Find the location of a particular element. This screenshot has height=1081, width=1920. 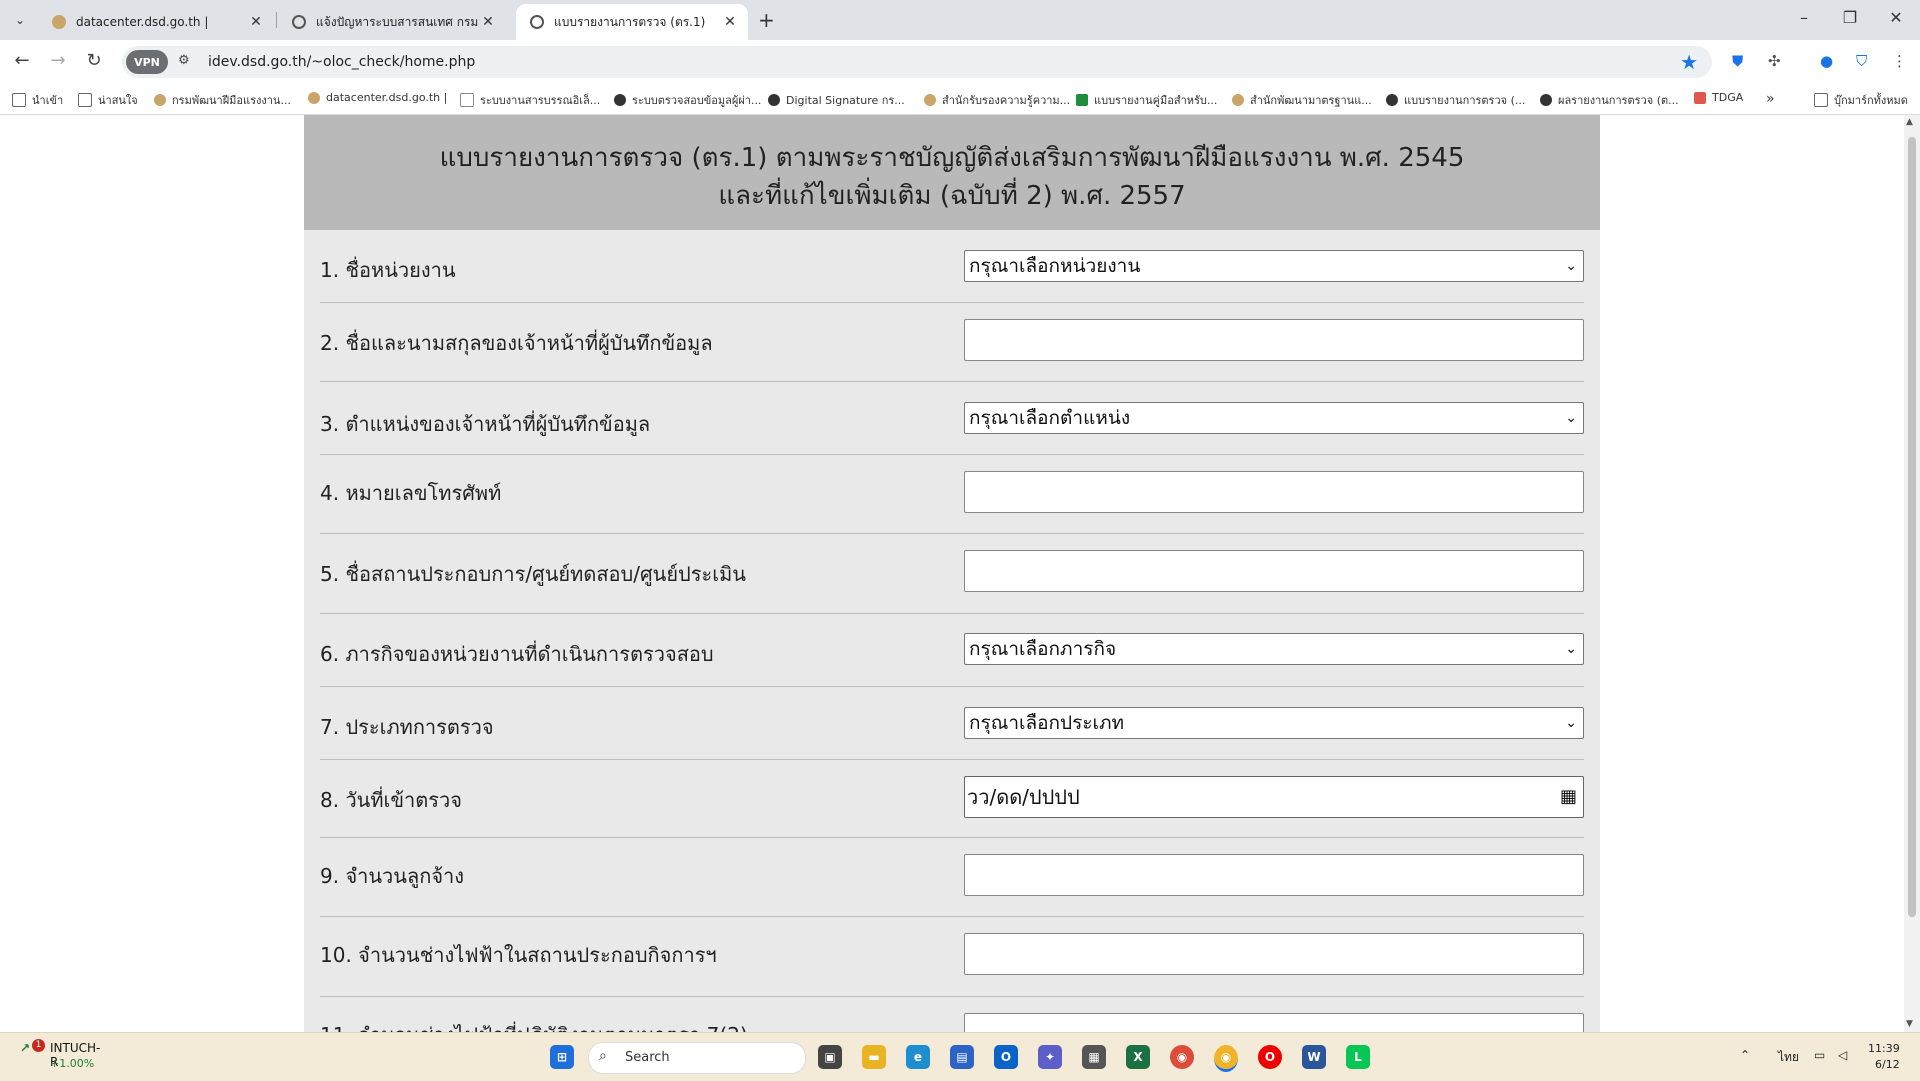

phone-input is located at coordinates (1274, 492).